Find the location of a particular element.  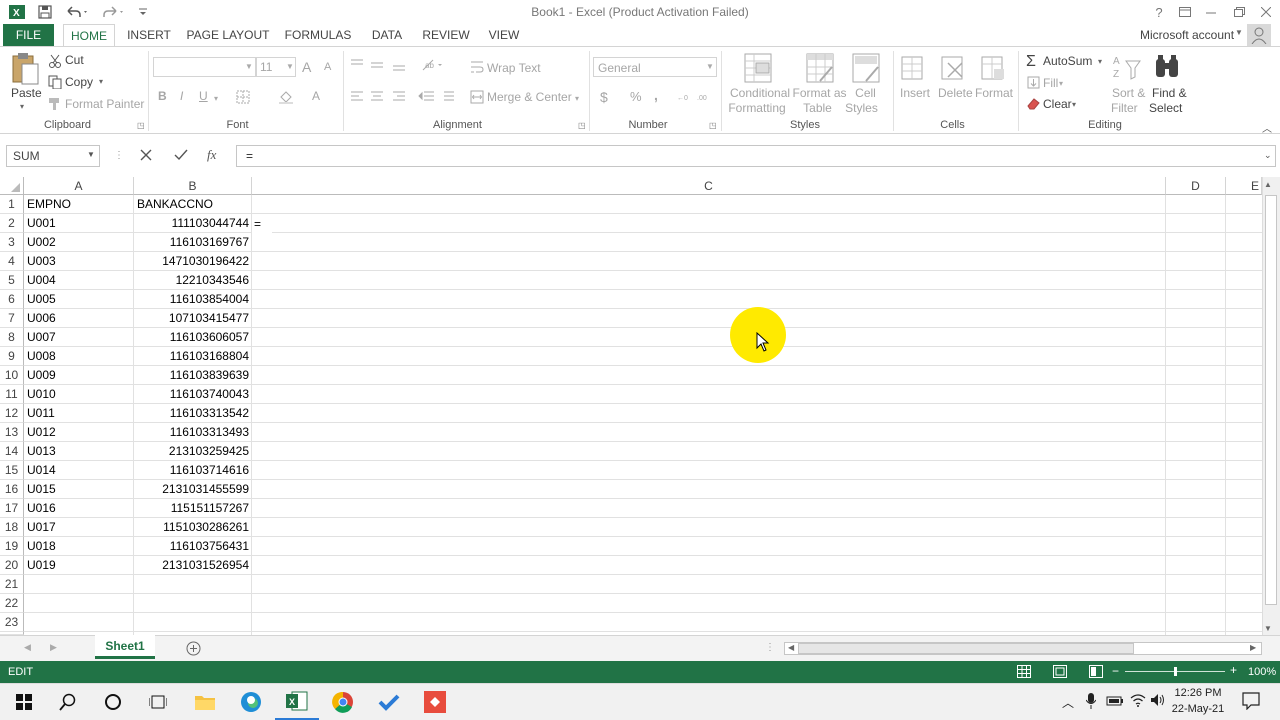

insert-function-icon: fx is located at coordinates (211, 155).